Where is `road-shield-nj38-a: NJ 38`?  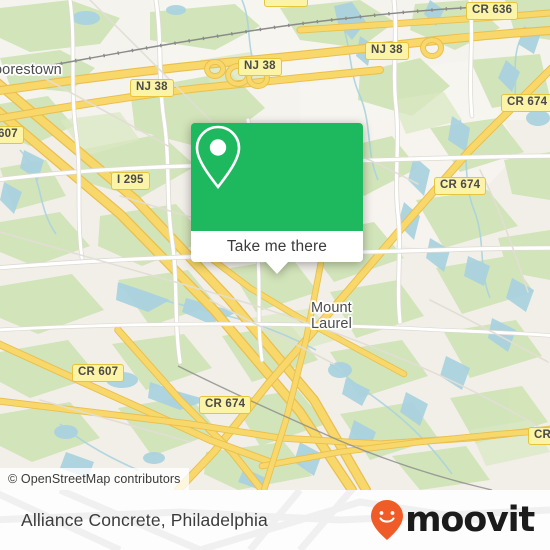 road-shield-nj38-a: NJ 38 is located at coordinates (387, 51).